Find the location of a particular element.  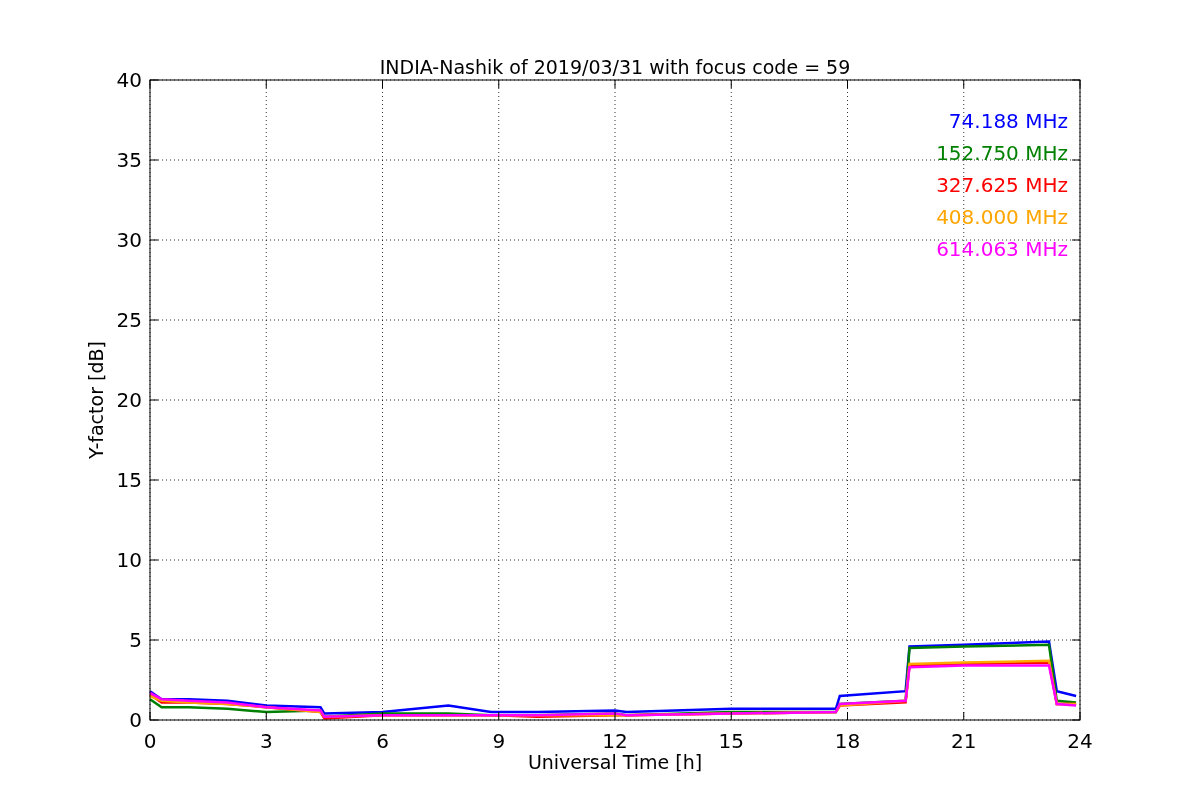

y-axis-label: Y-factor [dB] is located at coordinates (96, 400).